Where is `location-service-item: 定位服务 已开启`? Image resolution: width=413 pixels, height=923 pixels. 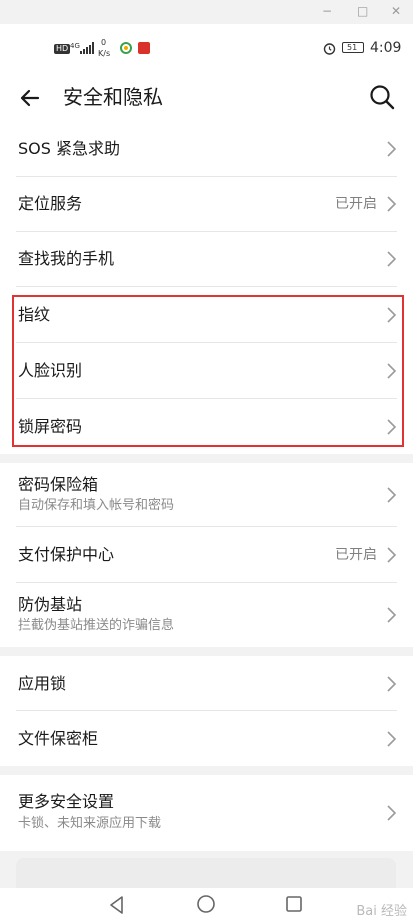
location-service-item: 定位服务 已开启 is located at coordinates (206, 204).